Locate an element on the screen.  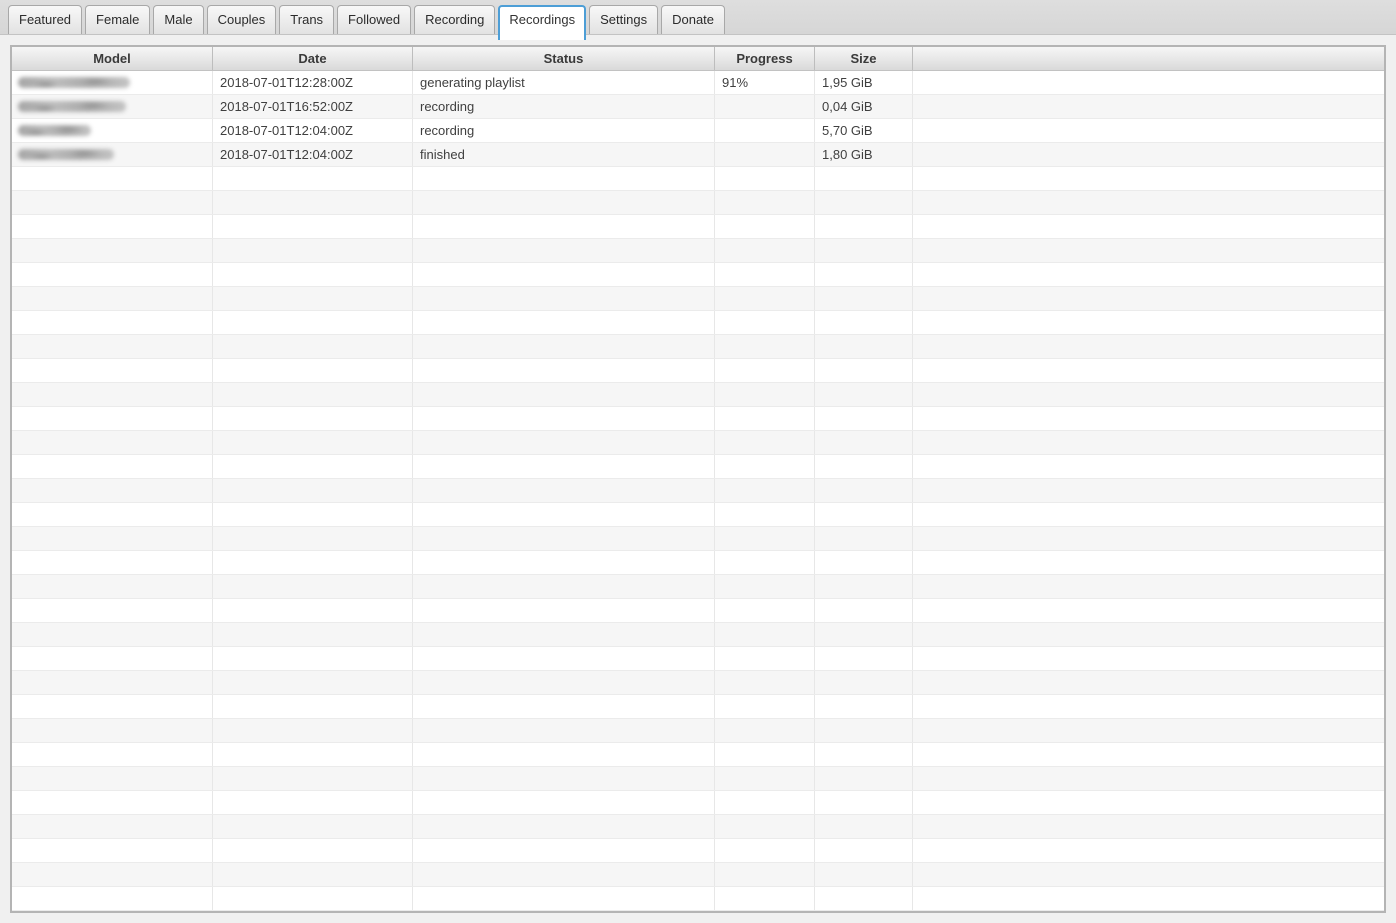
cell-date: 2018-07-01T12:28:00Z is located at coordinates (313, 82).